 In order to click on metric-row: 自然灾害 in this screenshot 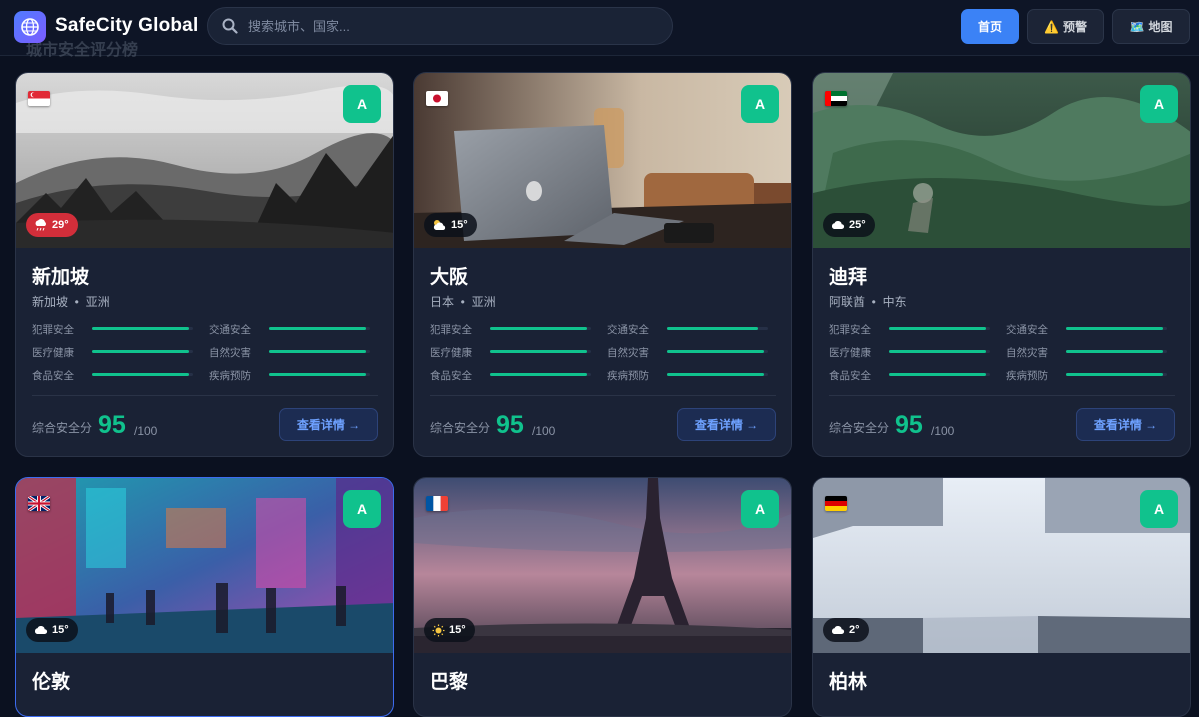, I will do `click(1087, 352)`.